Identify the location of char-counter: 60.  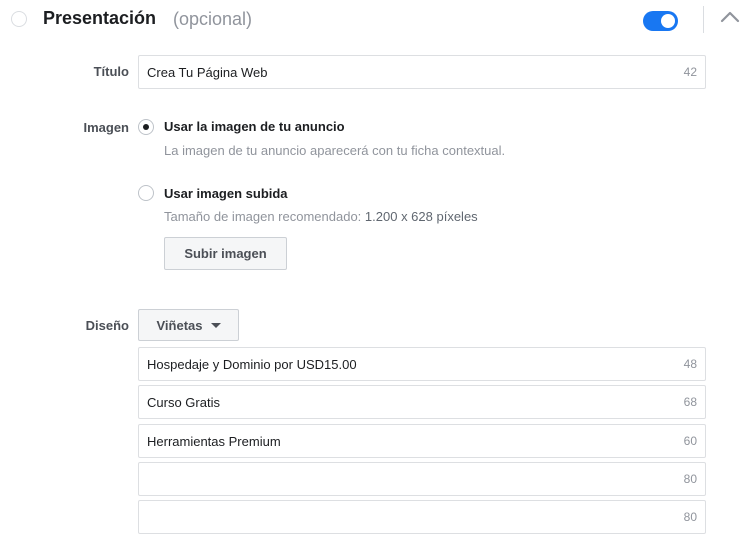
(690, 441).